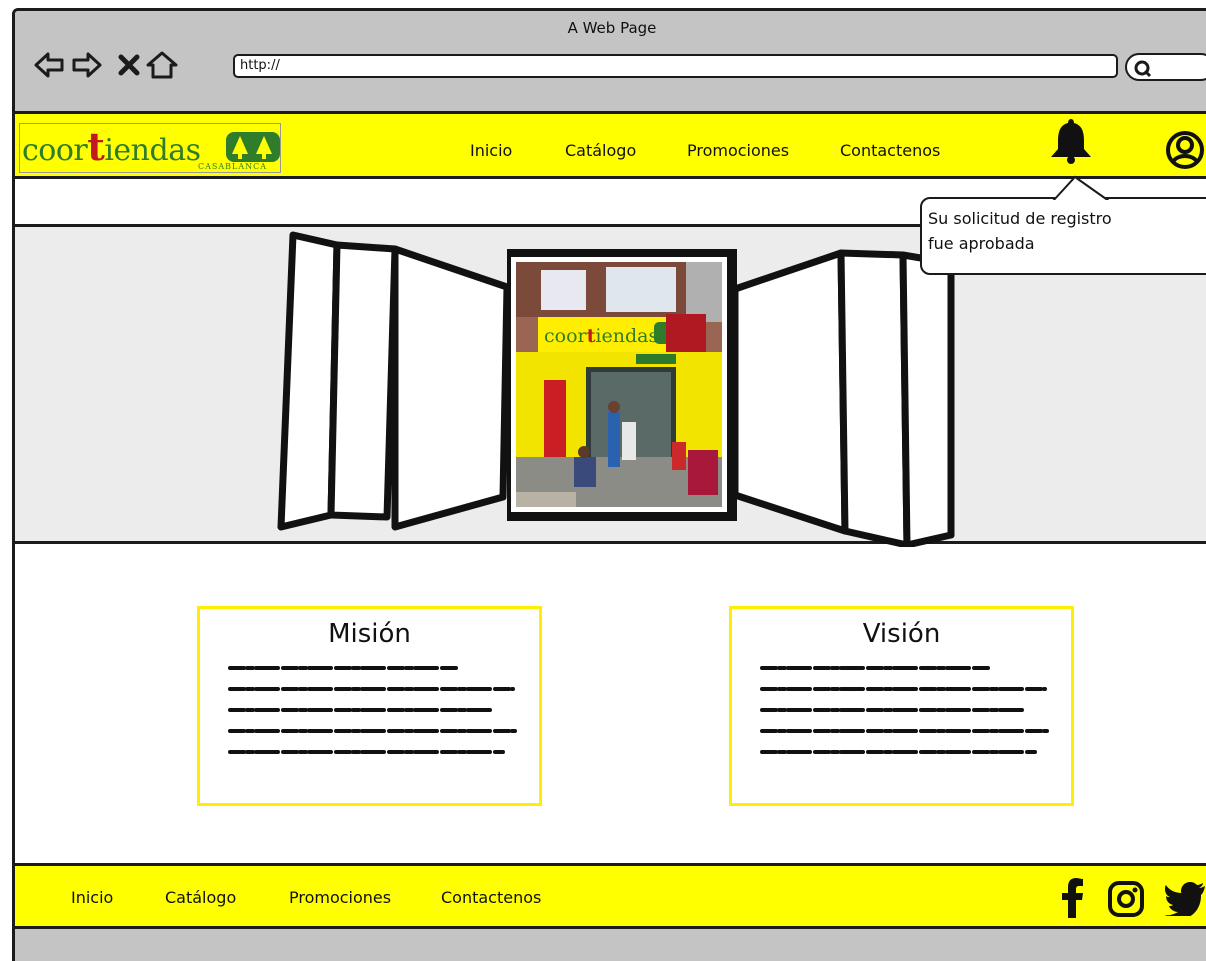  What do you see at coordinates (890, 150) in the screenshot?
I see `nav-link-contactenos: Contactenos` at bounding box center [890, 150].